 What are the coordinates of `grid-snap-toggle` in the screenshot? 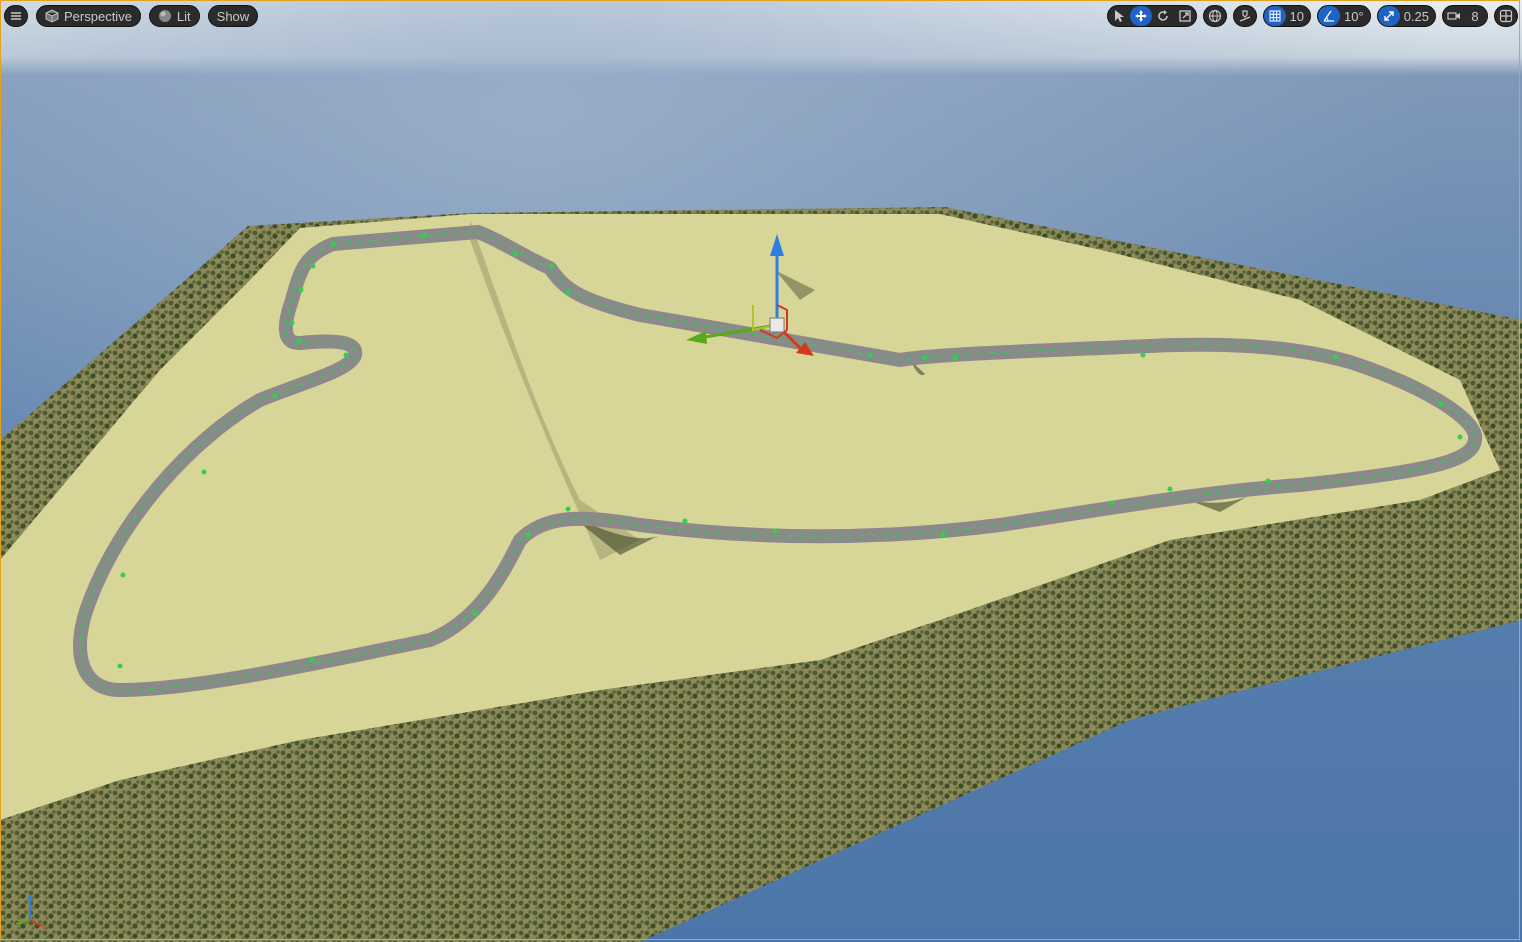 It's located at (1274, 16).